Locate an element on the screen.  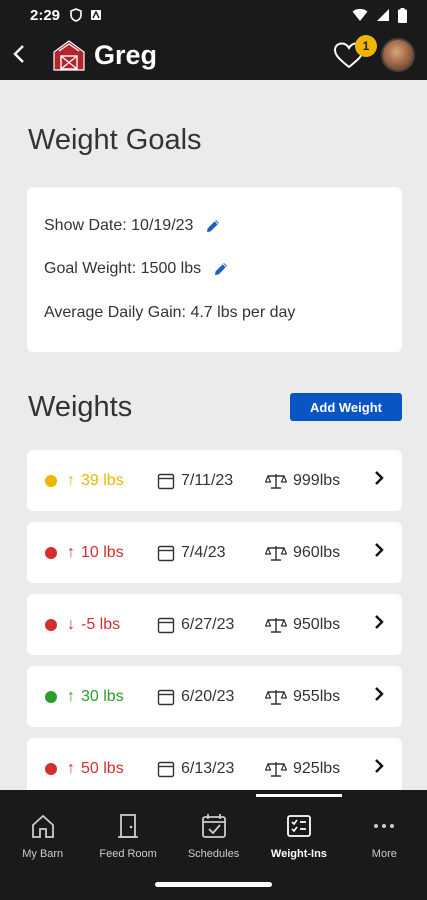
weight-gain: ↑ 39 lbs is located at coordinates (95, 481).